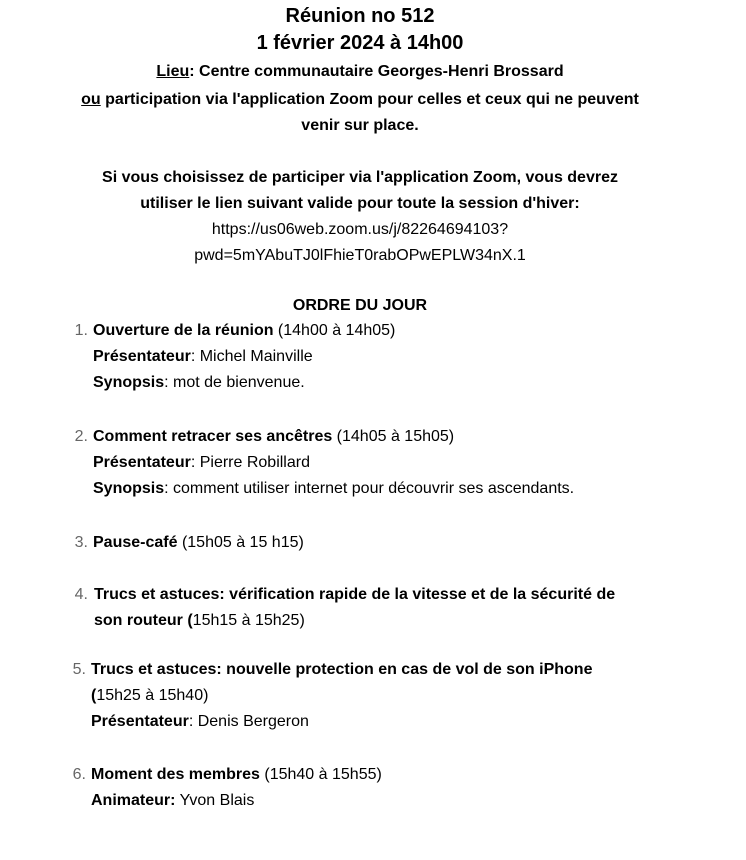 The height and width of the screenshot is (860, 746). Describe the element at coordinates (91, 99) in the screenshot. I see `ou-label: ou` at that location.